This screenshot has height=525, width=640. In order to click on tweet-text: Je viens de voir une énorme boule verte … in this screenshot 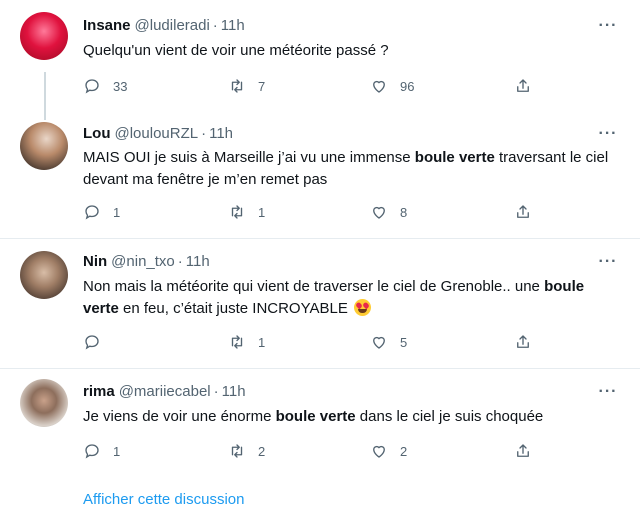, I will do `click(353, 417)`.